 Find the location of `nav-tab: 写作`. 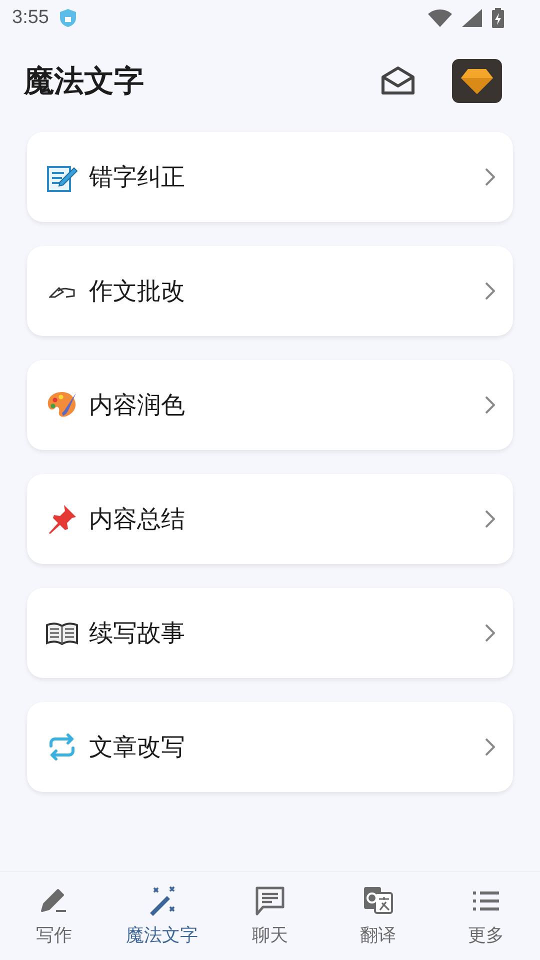

nav-tab: 写作 is located at coordinates (54, 916).